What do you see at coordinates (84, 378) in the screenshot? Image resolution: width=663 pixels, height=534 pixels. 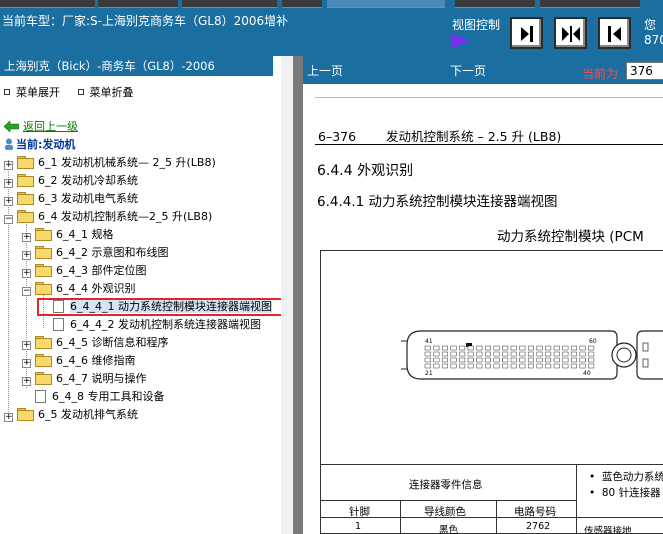 I see `tree-folder-item: +6_4_7 说明与操作` at bounding box center [84, 378].